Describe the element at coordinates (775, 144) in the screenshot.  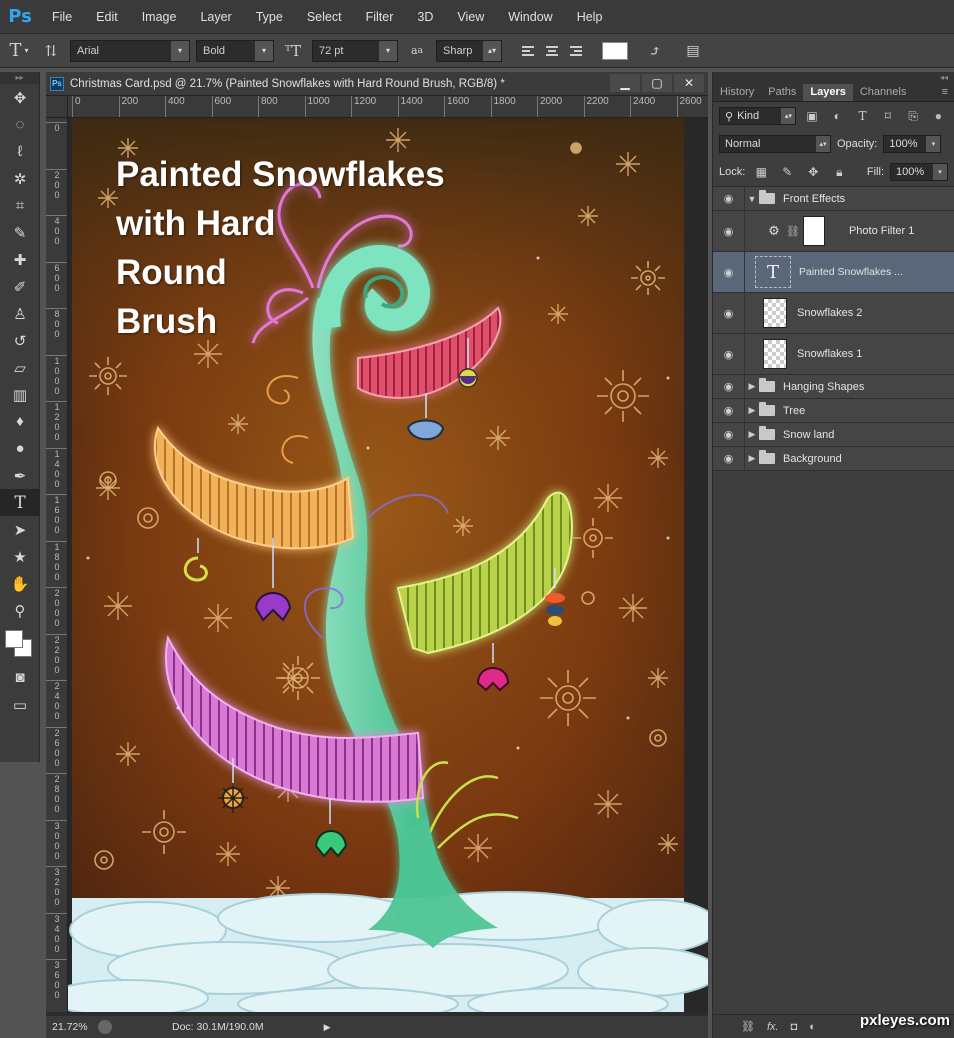
I see `blend-mode-select: Normal ▴▾` at that location.